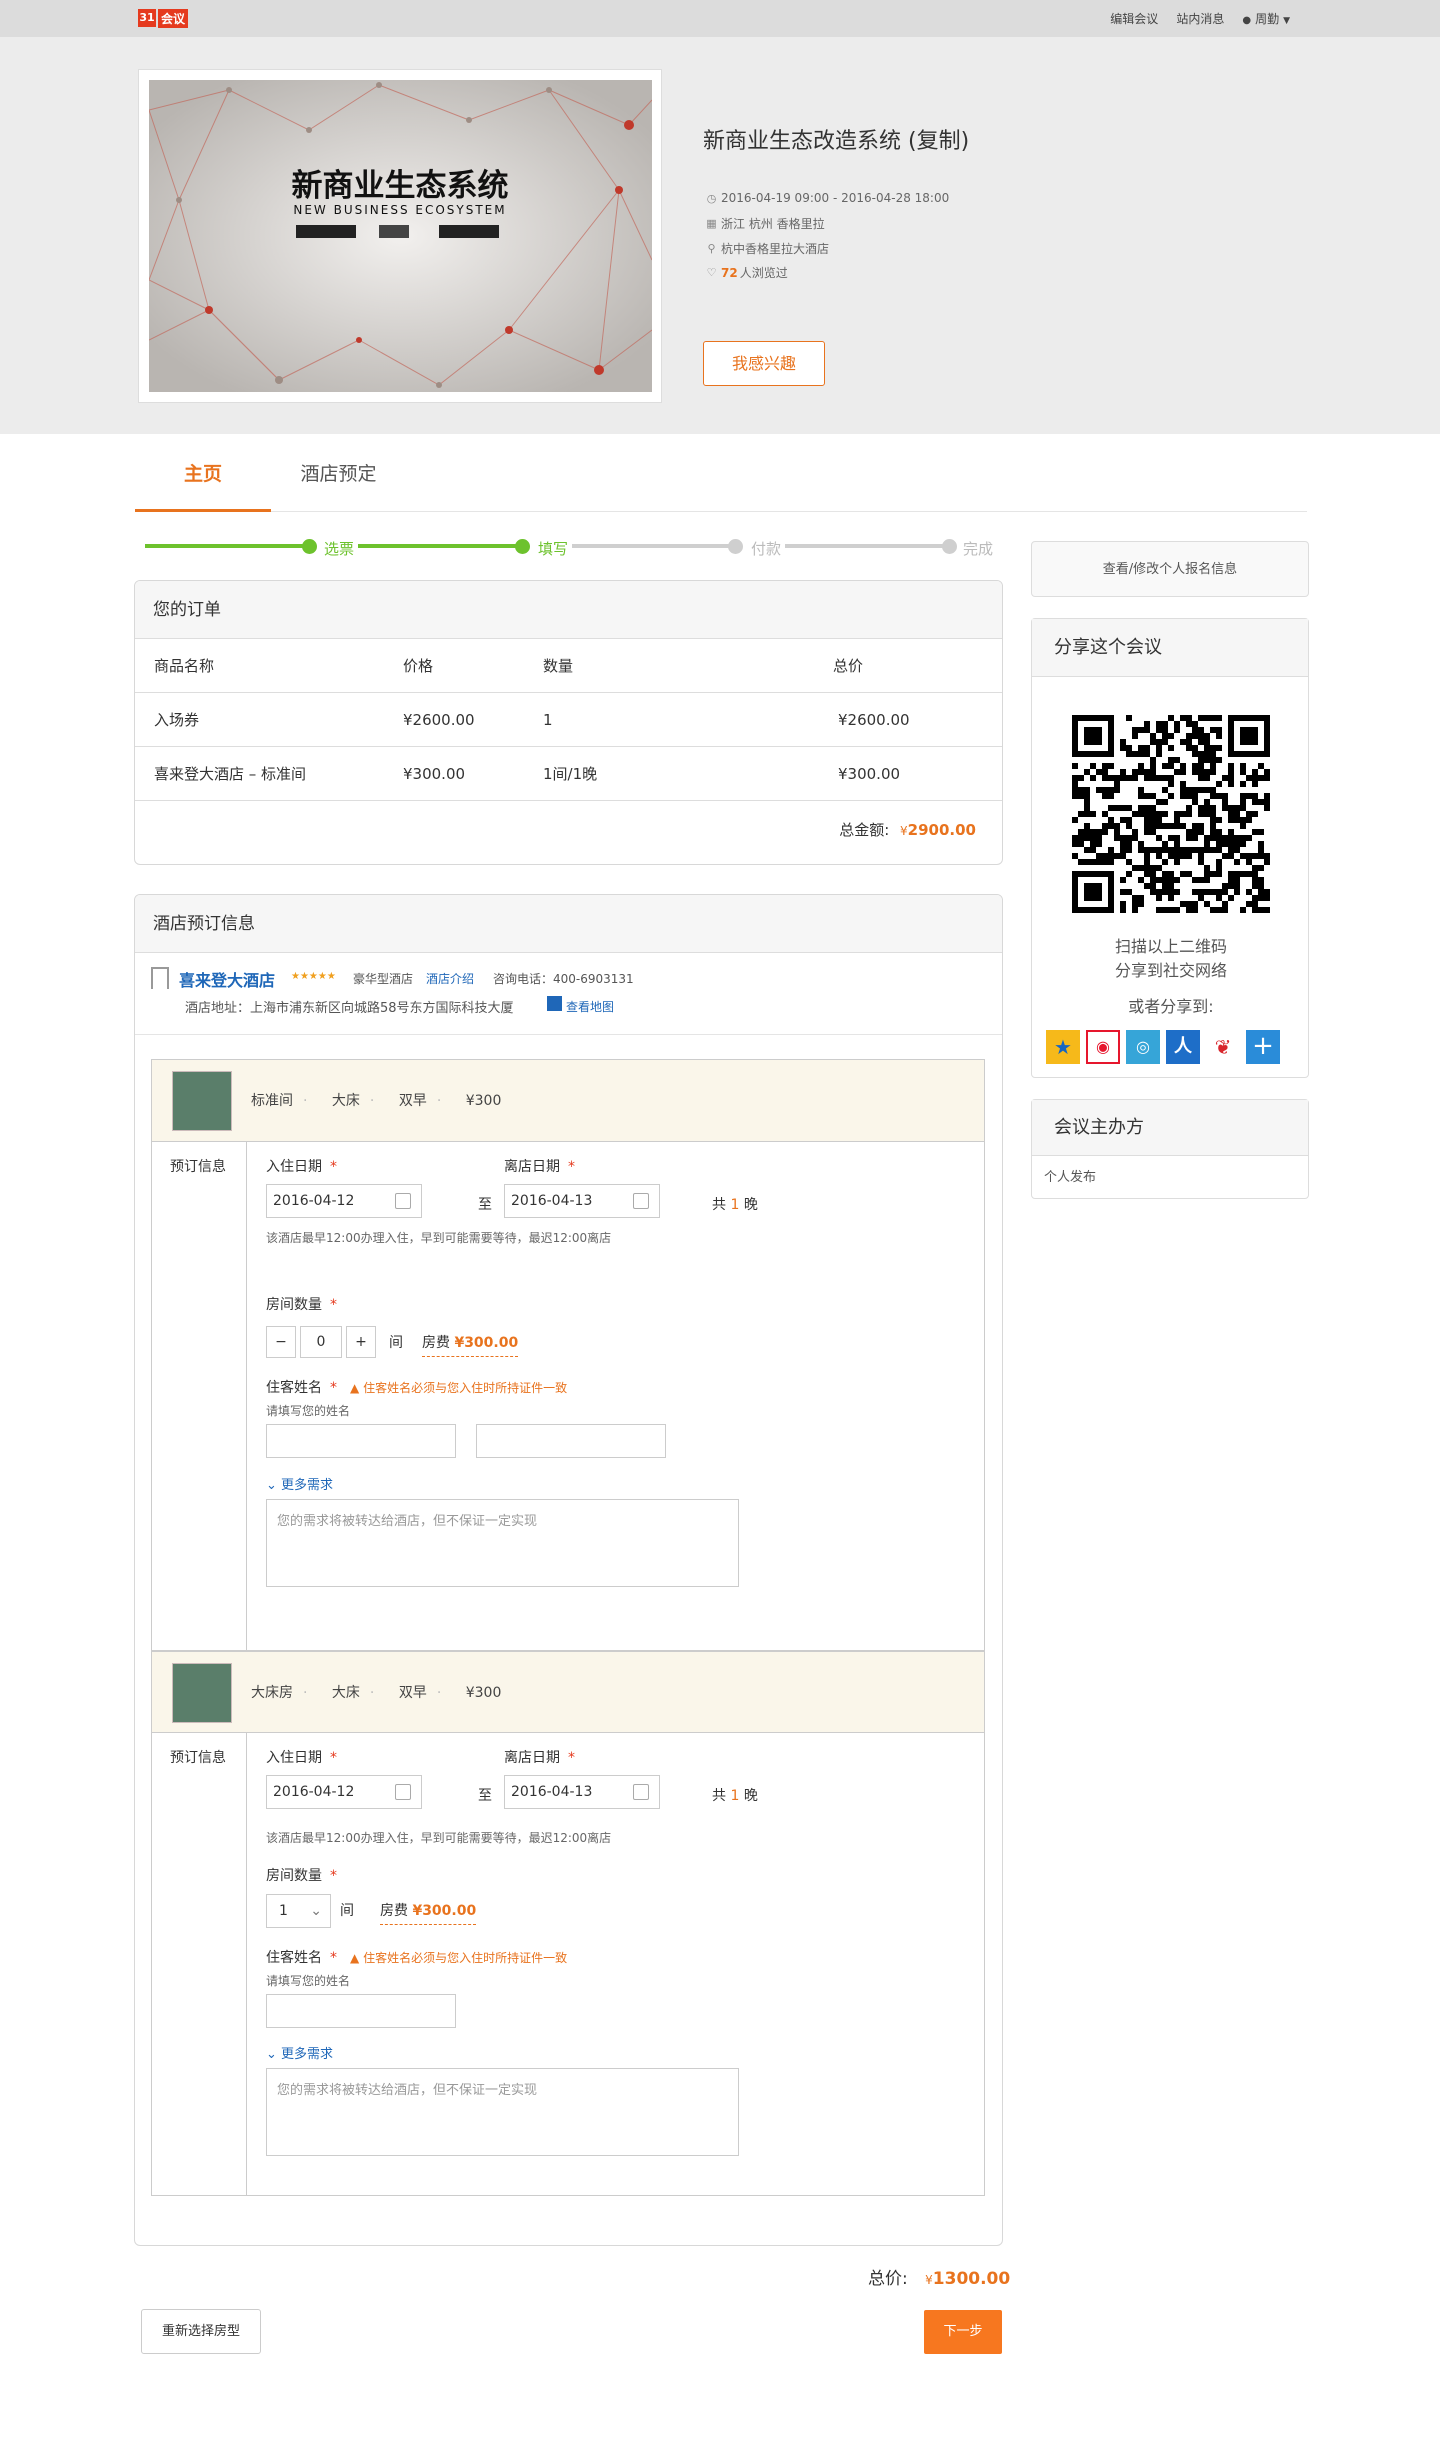  I want to click on map-pin-icon: ⚲, so click(711, 248).